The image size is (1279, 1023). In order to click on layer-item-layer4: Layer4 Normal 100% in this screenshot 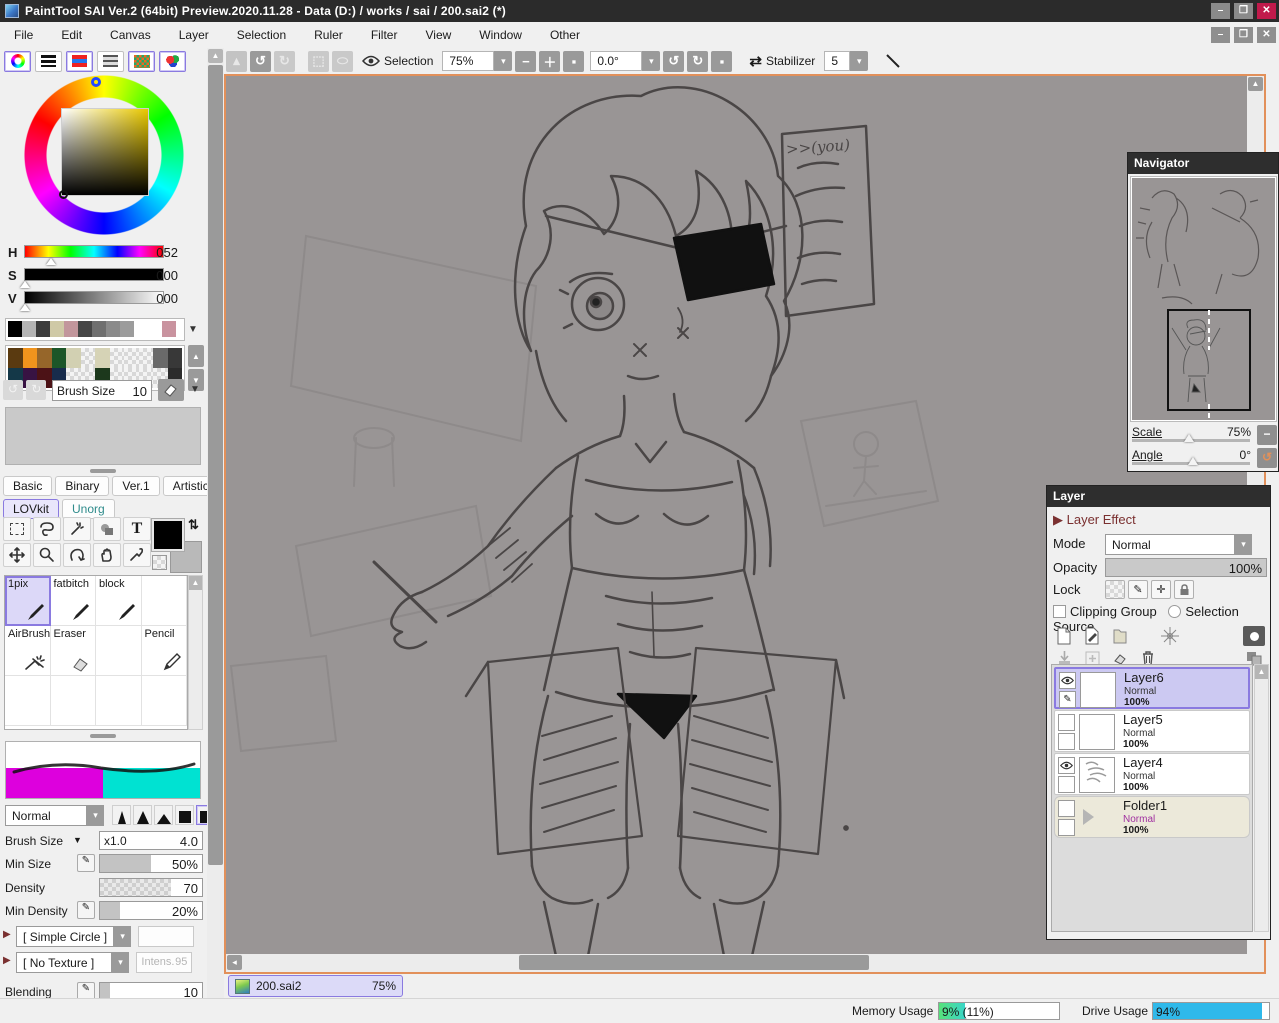, I will do `click(1152, 774)`.